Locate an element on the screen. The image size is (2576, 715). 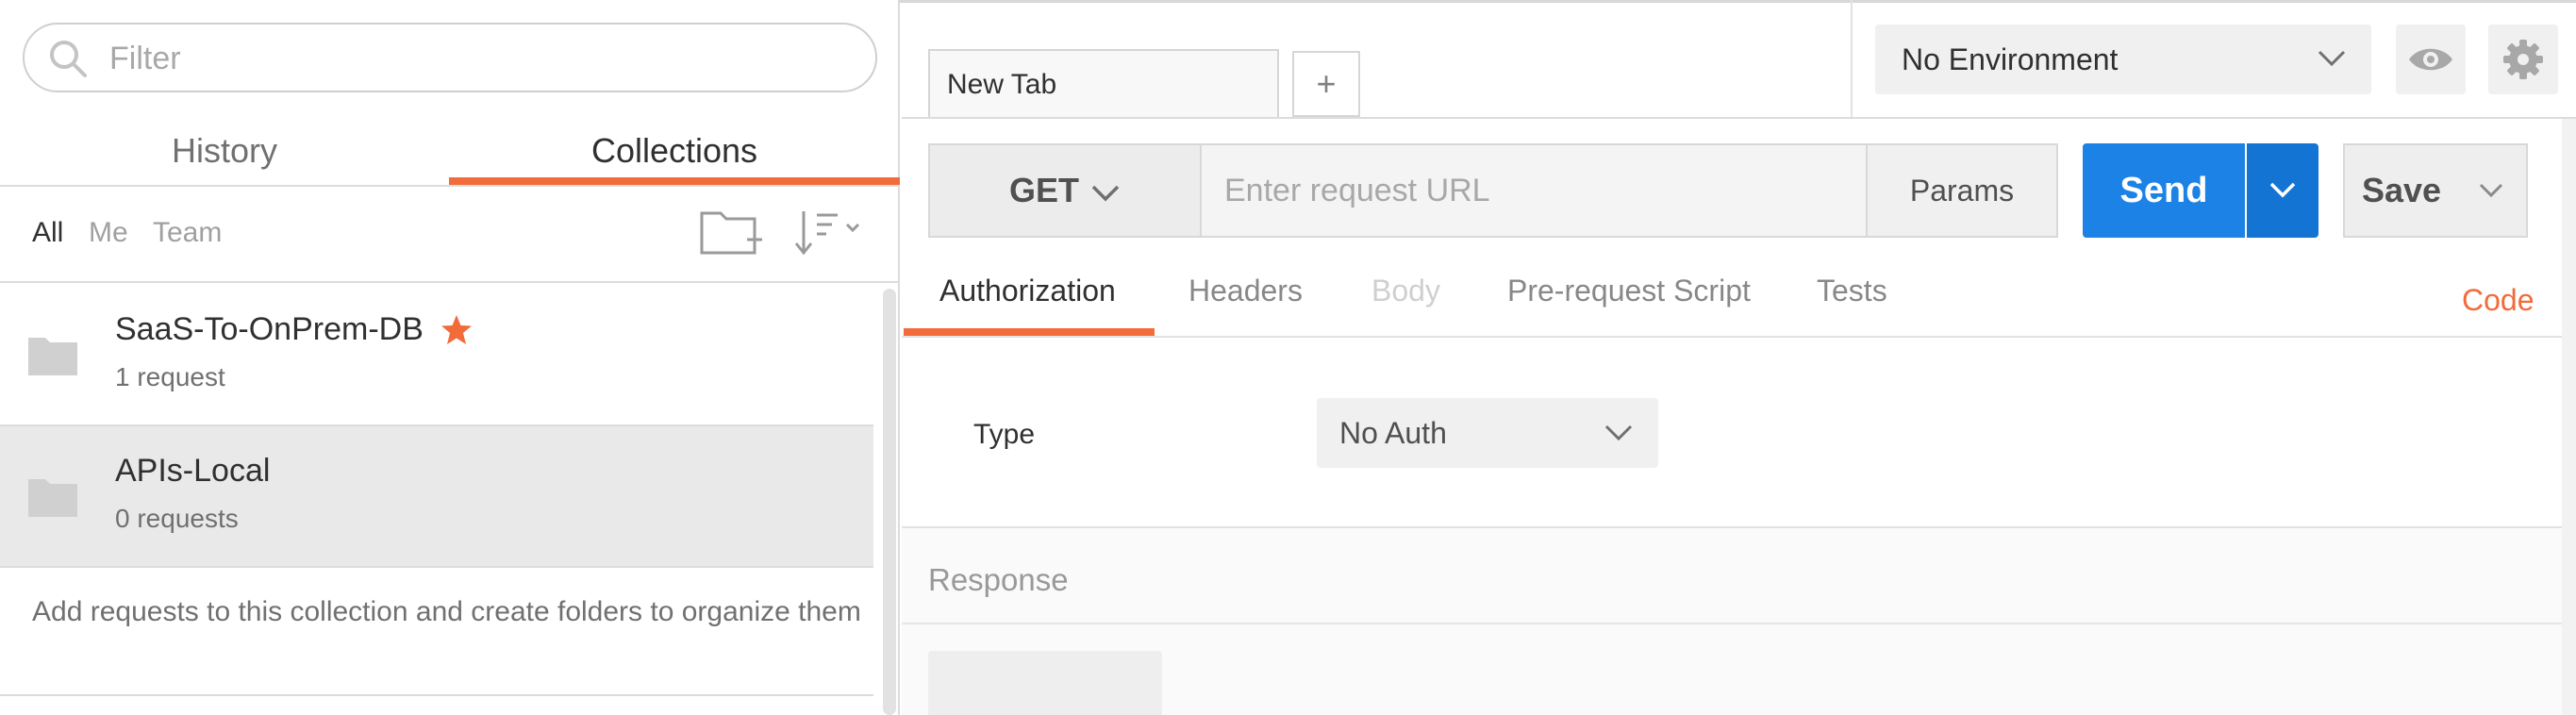
tab-pre-request-script: Pre-request Script is located at coordinates (1629, 291).